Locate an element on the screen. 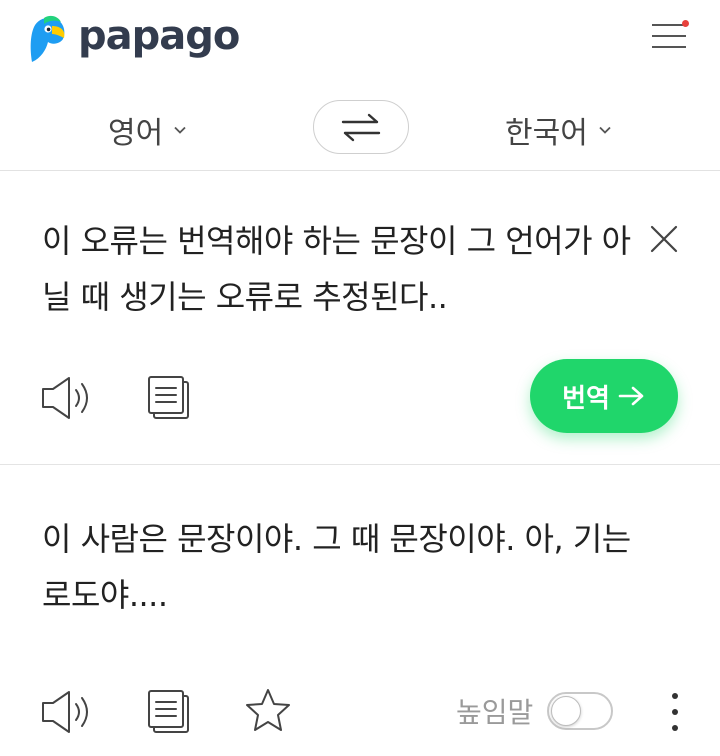  menu-button is located at coordinates (670, 35).